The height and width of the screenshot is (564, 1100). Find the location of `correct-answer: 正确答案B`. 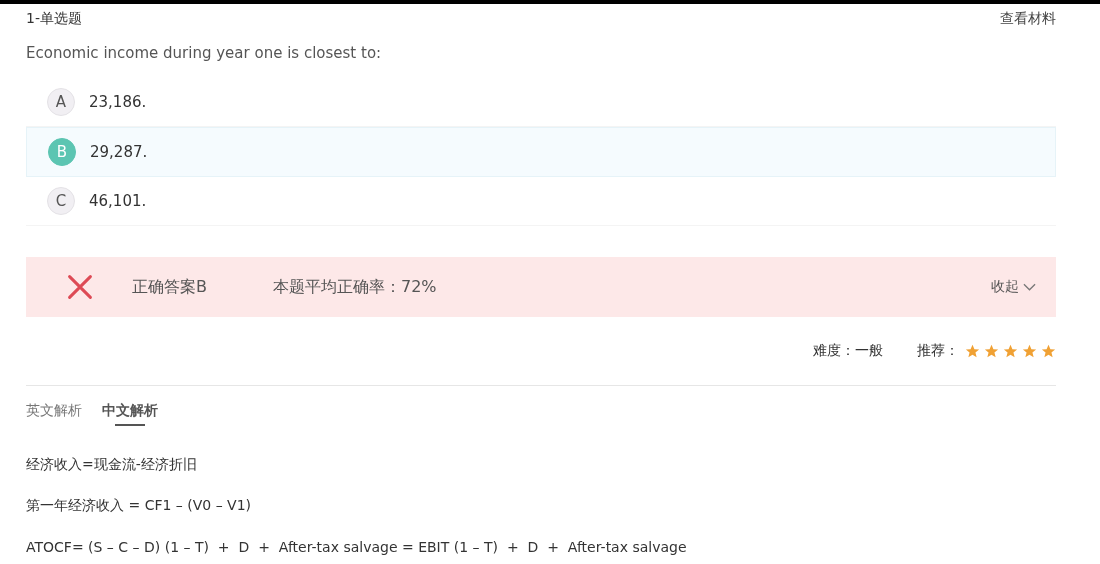

correct-answer: 正确答案B is located at coordinates (169, 287).